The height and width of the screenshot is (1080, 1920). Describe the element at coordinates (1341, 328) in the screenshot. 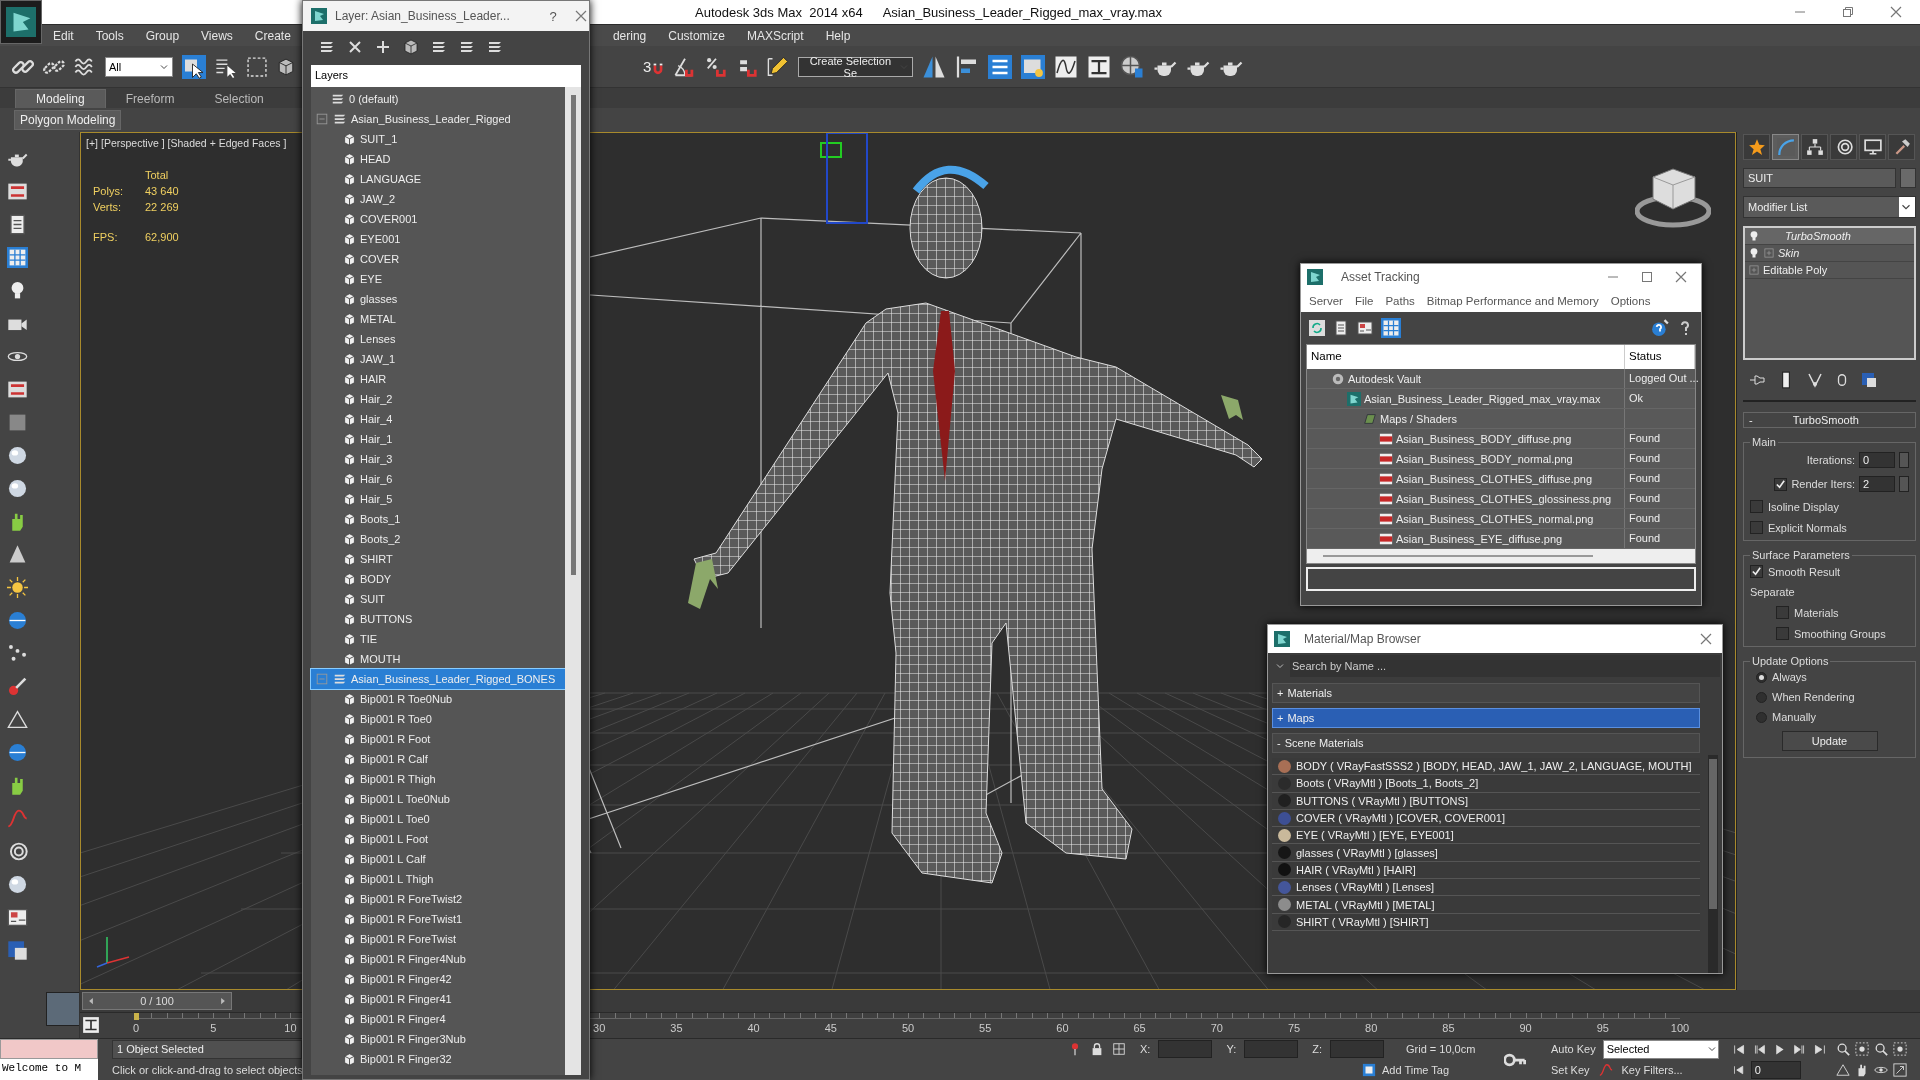

I see `list-view-icon` at that location.